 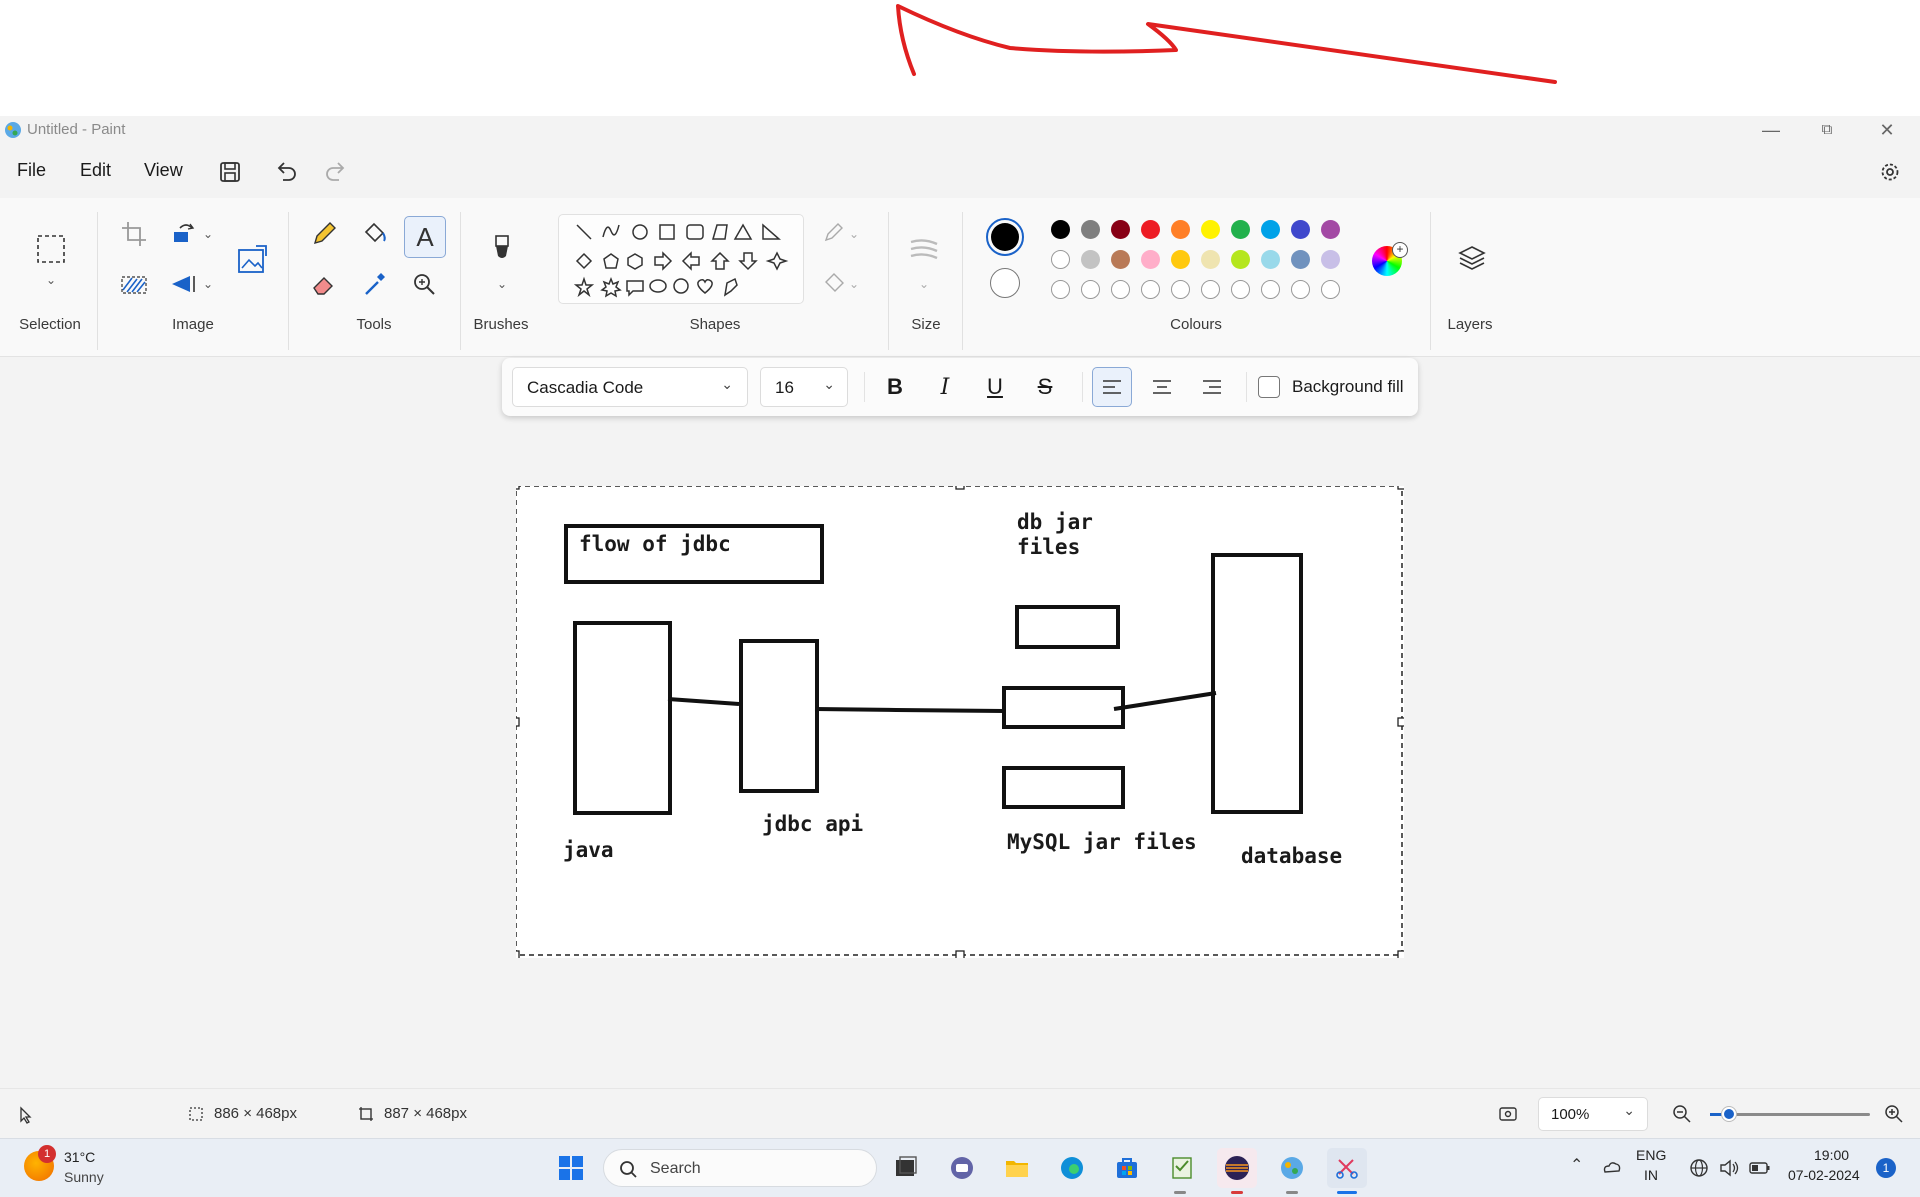 I want to click on edge-browser-icon, so click(x=1072, y=1168).